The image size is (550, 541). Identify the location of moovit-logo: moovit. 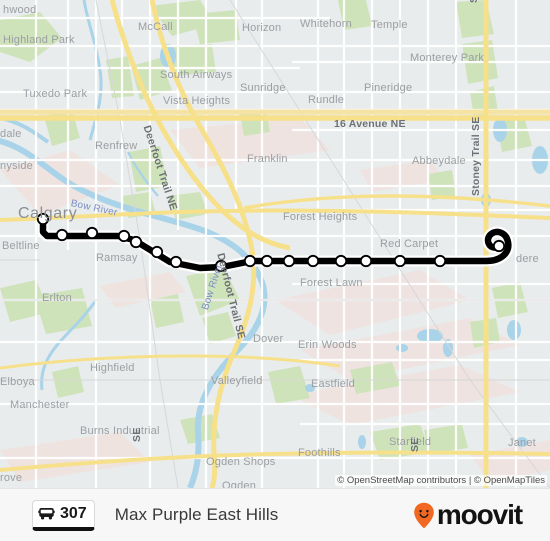
(468, 514).